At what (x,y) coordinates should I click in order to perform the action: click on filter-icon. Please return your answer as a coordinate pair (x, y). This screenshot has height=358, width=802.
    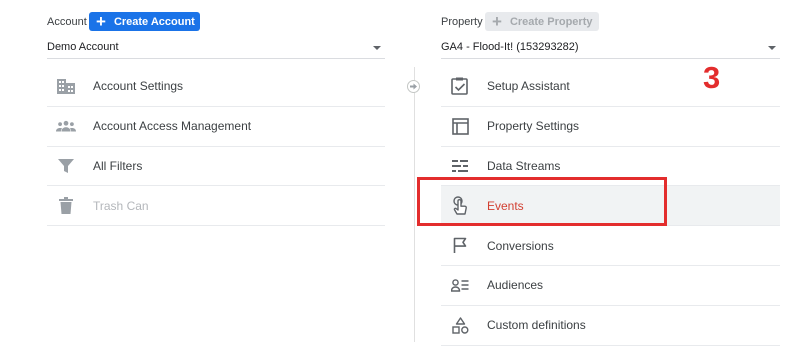
    Looking at the image, I should click on (66, 166).